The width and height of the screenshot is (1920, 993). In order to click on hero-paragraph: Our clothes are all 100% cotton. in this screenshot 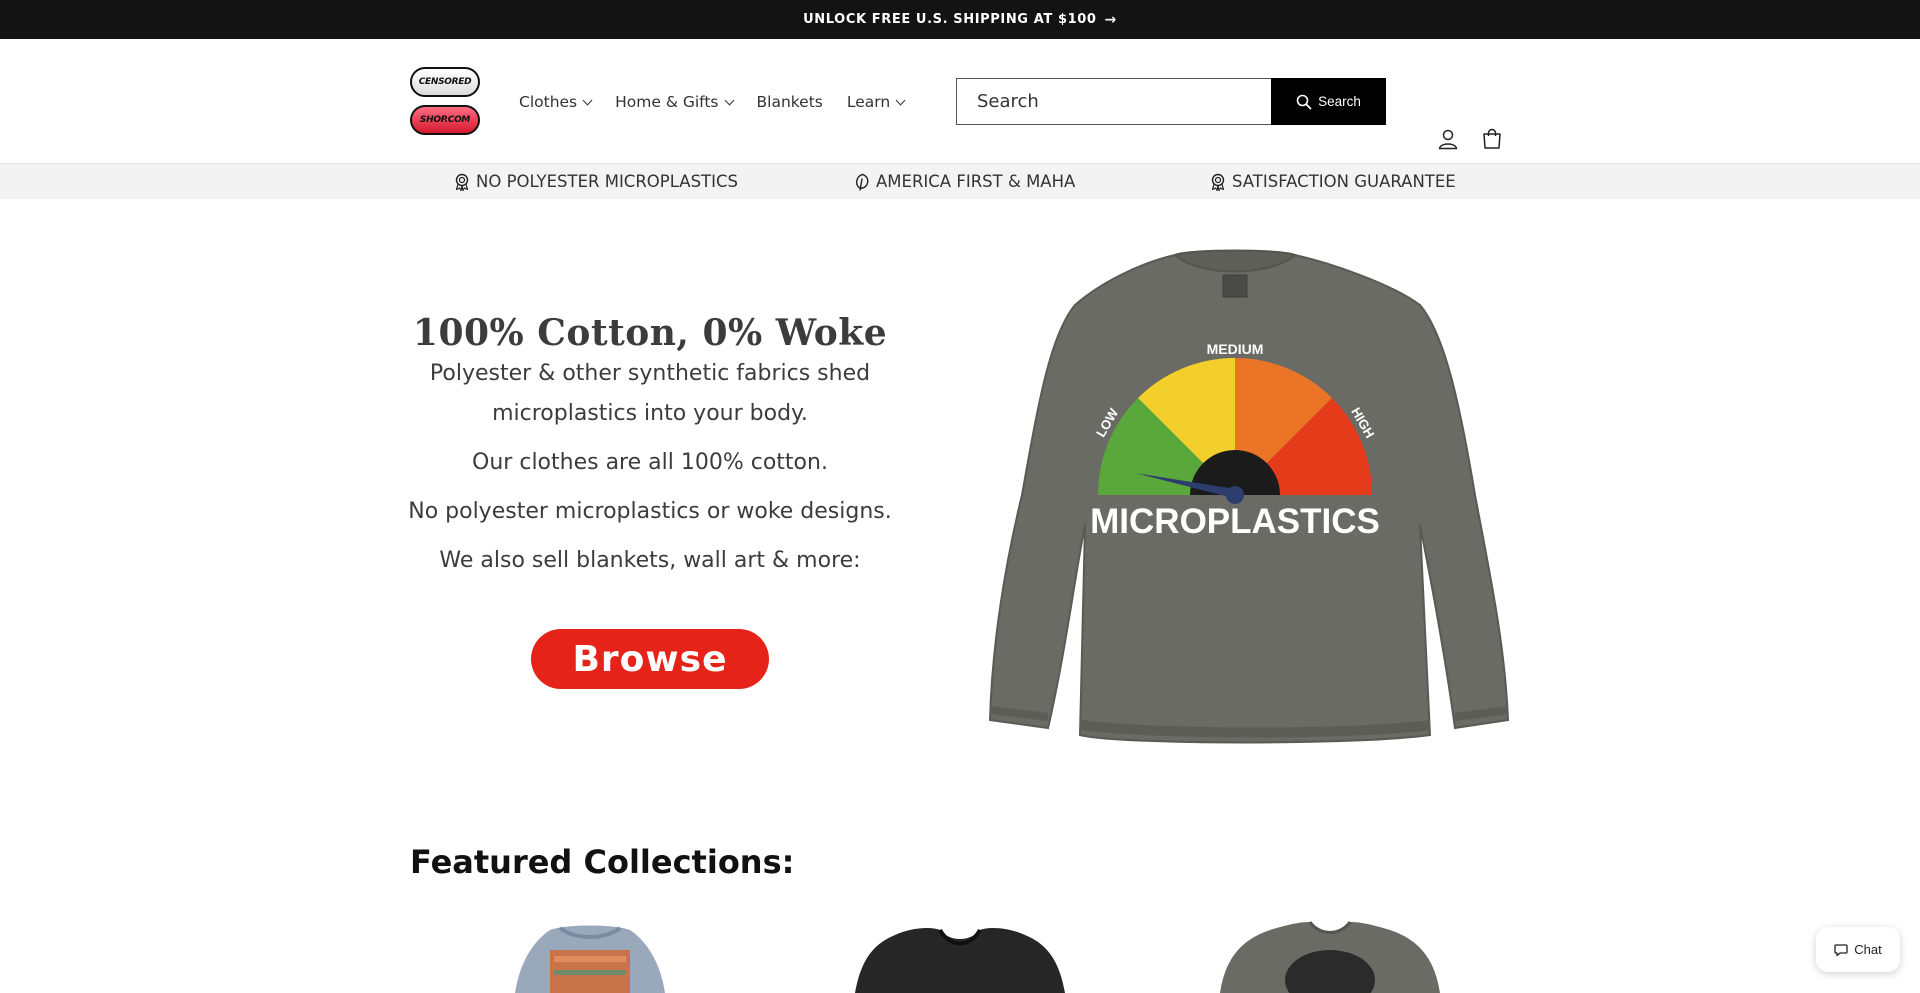, I will do `click(650, 462)`.